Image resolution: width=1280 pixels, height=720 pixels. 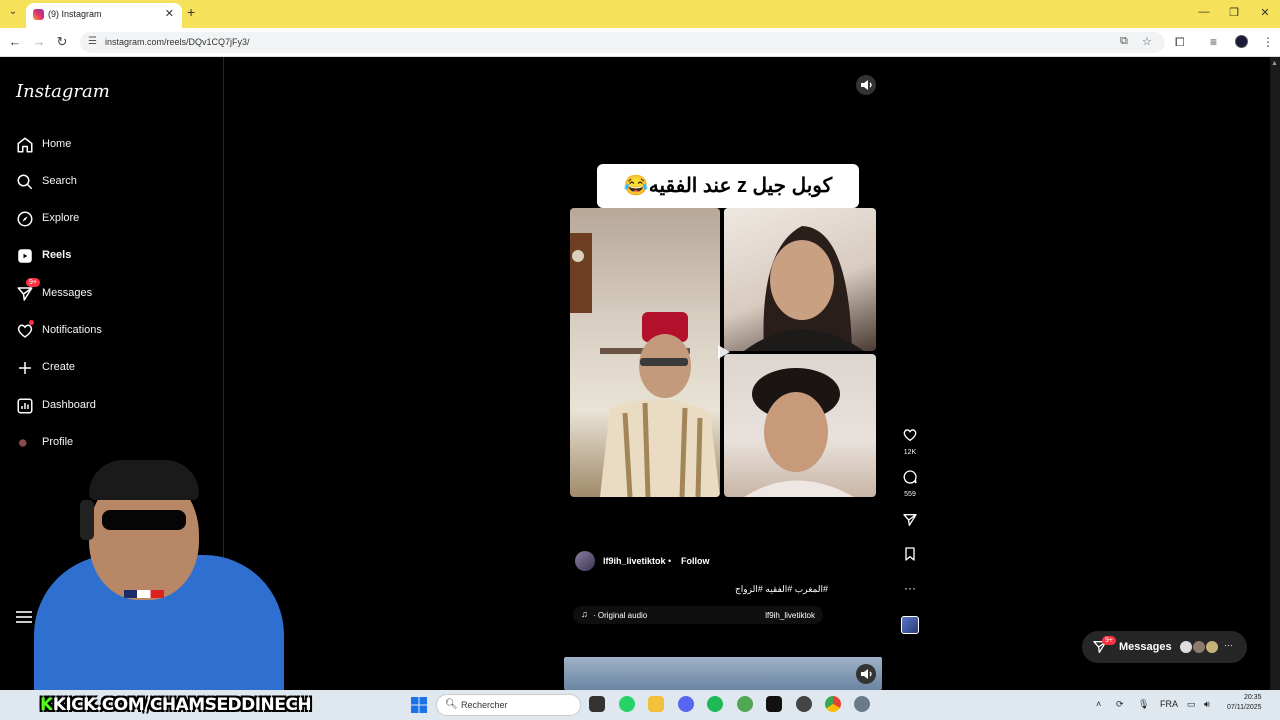 What do you see at coordinates (33, 282) in the screenshot?
I see `messages-badge: 9+` at bounding box center [33, 282].